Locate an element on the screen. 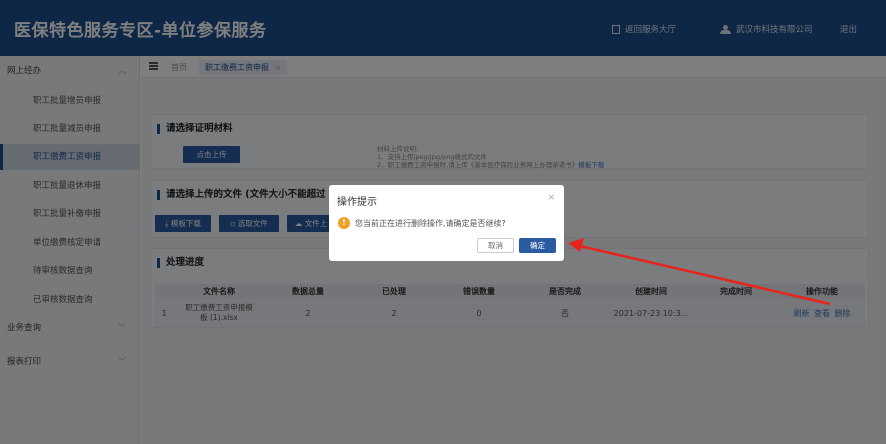  close-icon: × is located at coordinates (551, 198).